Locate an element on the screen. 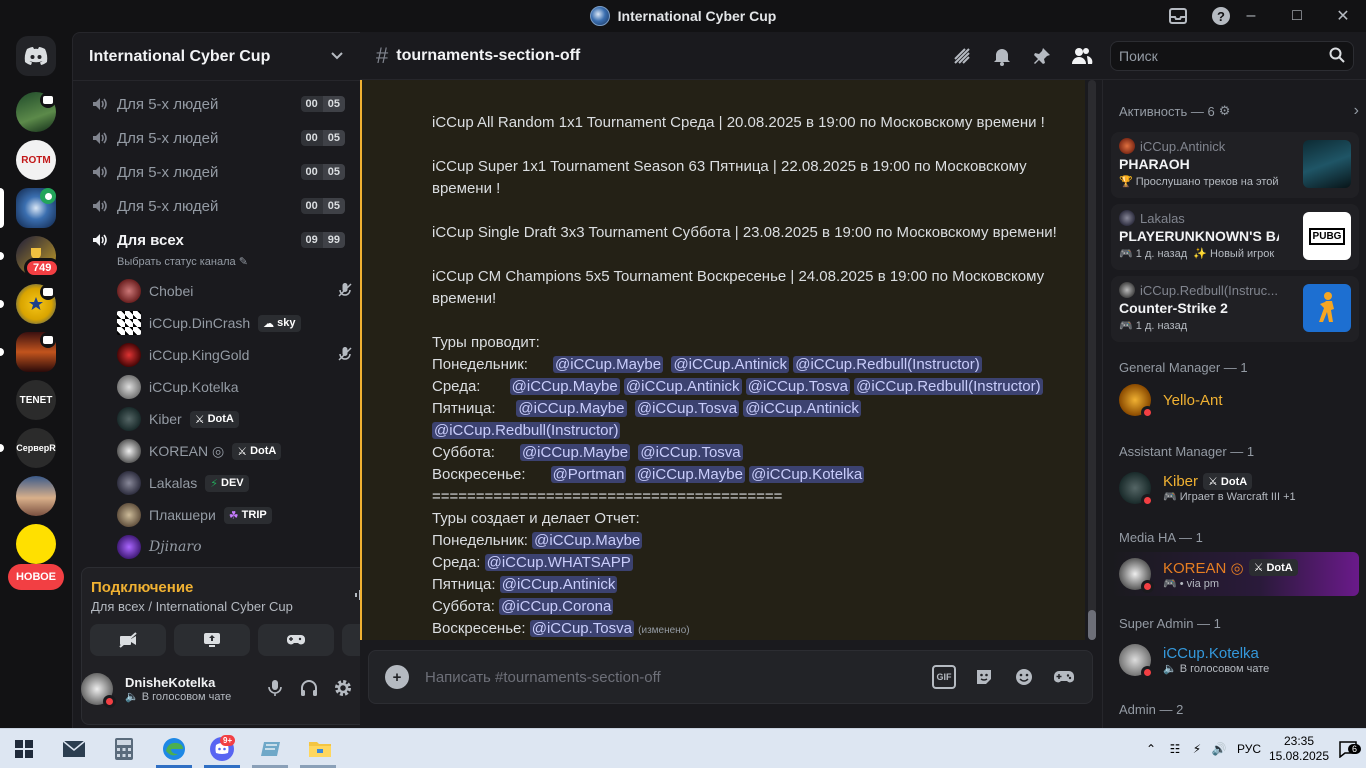  user-mention: @Portman is located at coordinates (588, 474).